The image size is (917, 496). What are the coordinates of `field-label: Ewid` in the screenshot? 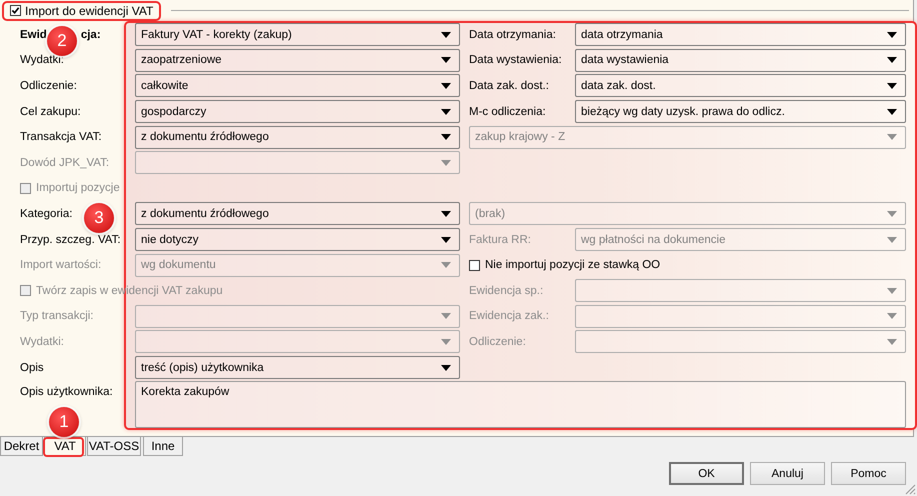 It's located at (33, 34).